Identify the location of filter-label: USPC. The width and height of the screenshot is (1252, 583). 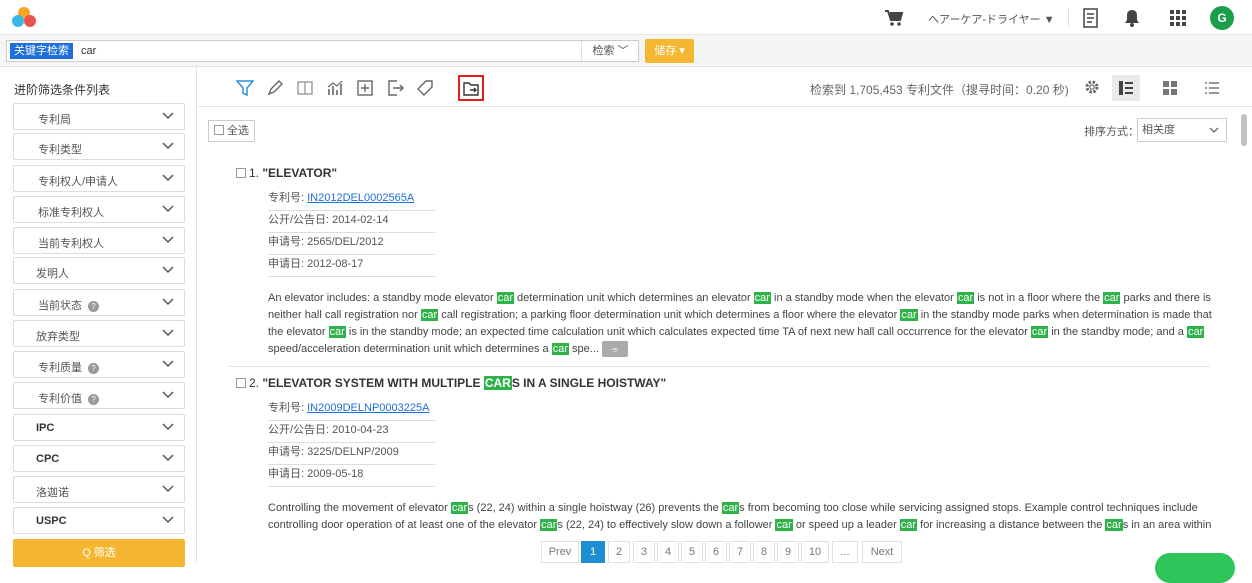
(51, 521).